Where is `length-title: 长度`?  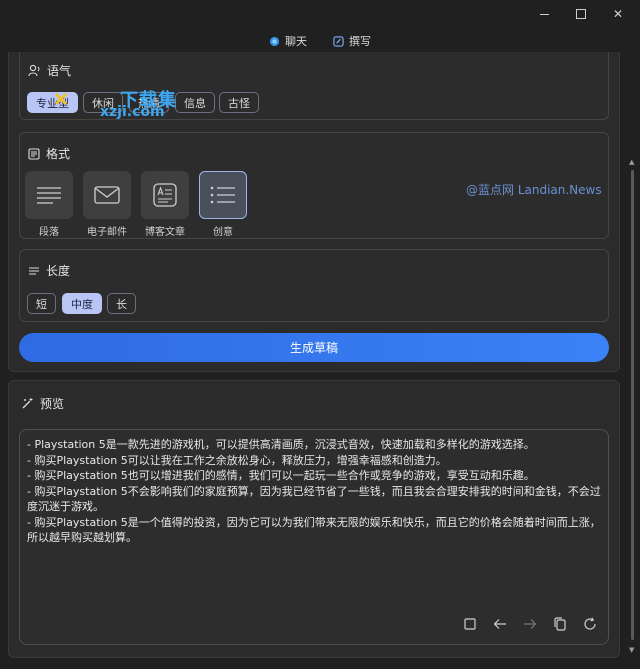 length-title: 长度 is located at coordinates (58, 271).